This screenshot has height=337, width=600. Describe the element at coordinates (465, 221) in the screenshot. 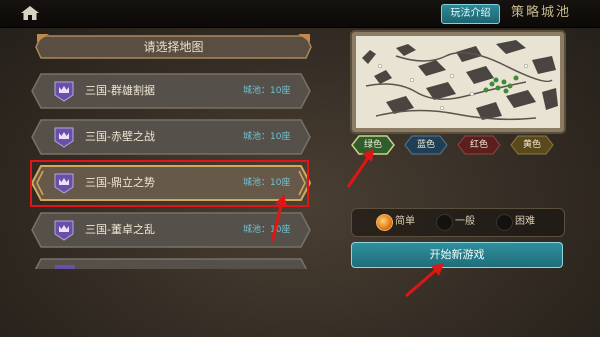

I see `difficulty-label: 一般` at that location.